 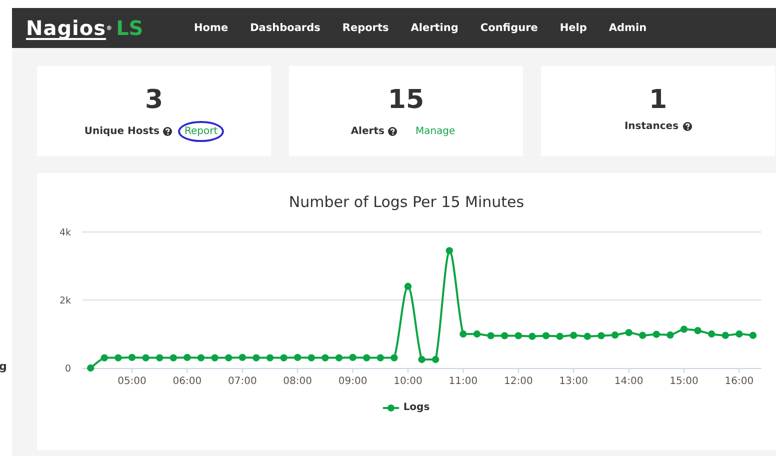 I want to click on logo-name: Nagios, so click(x=66, y=28).